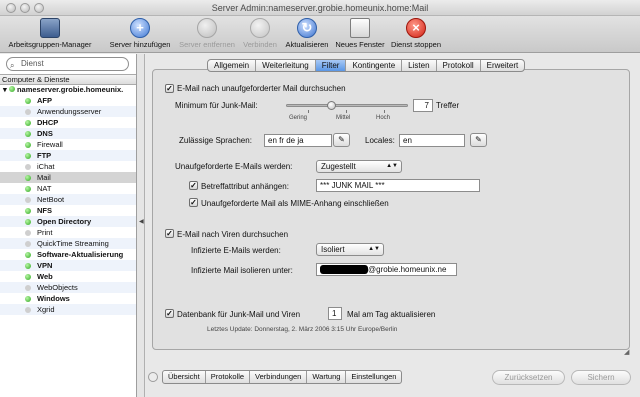 The height and width of the screenshot is (397, 640). I want to click on sidebar-item-afp: AFP, so click(68, 100).